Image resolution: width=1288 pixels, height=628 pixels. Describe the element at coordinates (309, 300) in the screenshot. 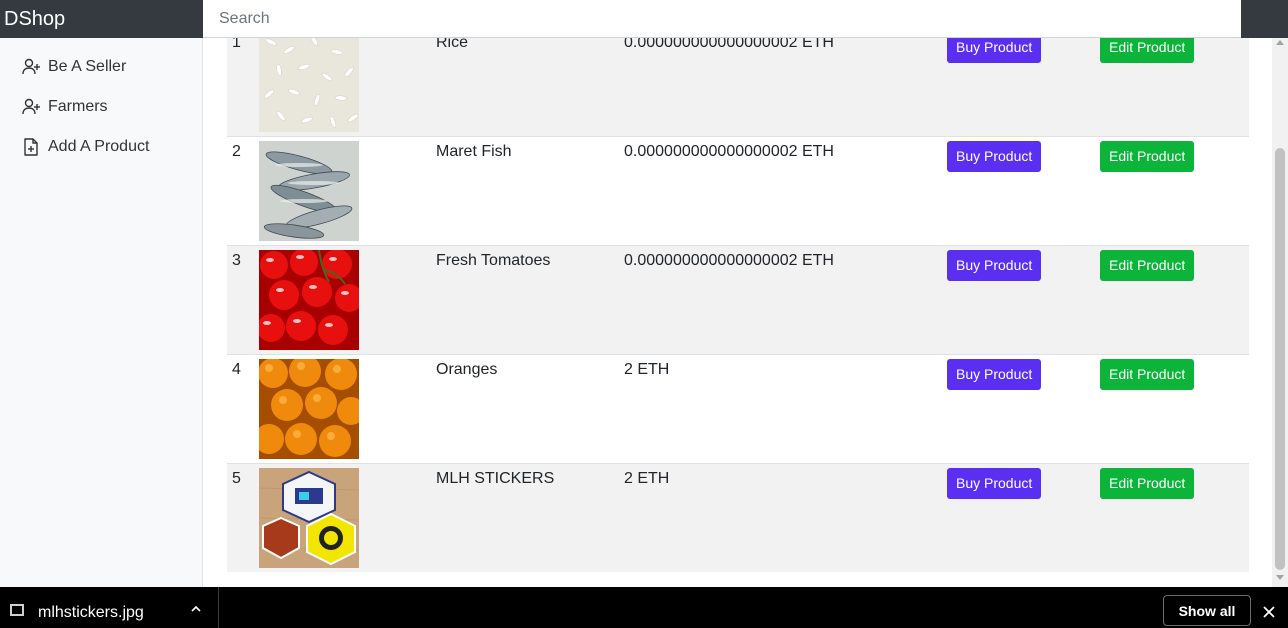

I see `tomatoes-image` at that location.